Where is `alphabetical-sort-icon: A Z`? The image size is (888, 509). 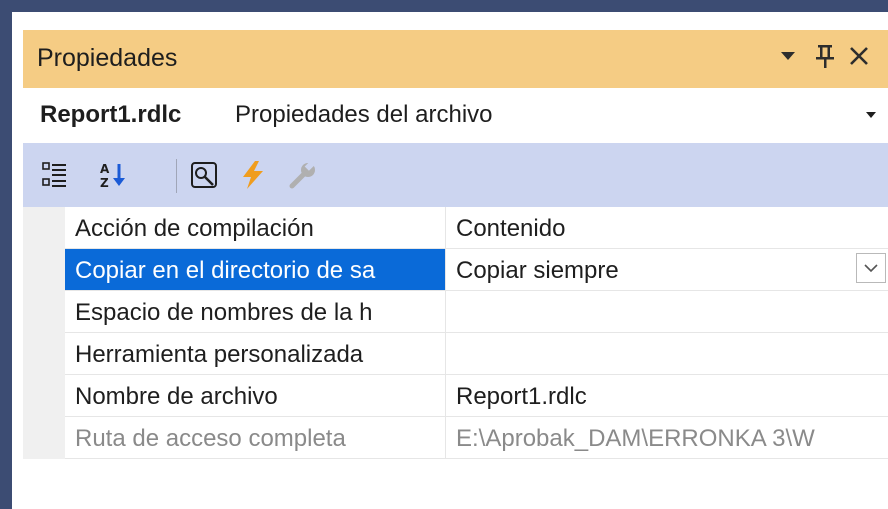
alphabetical-sort-icon: A Z is located at coordinates (113, 175).